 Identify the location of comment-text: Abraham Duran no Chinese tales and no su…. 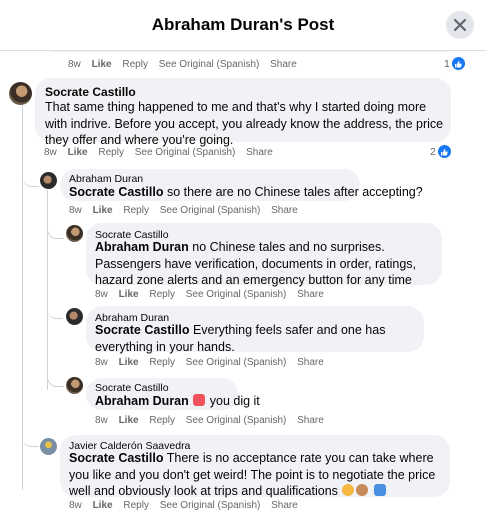
(265, 264).